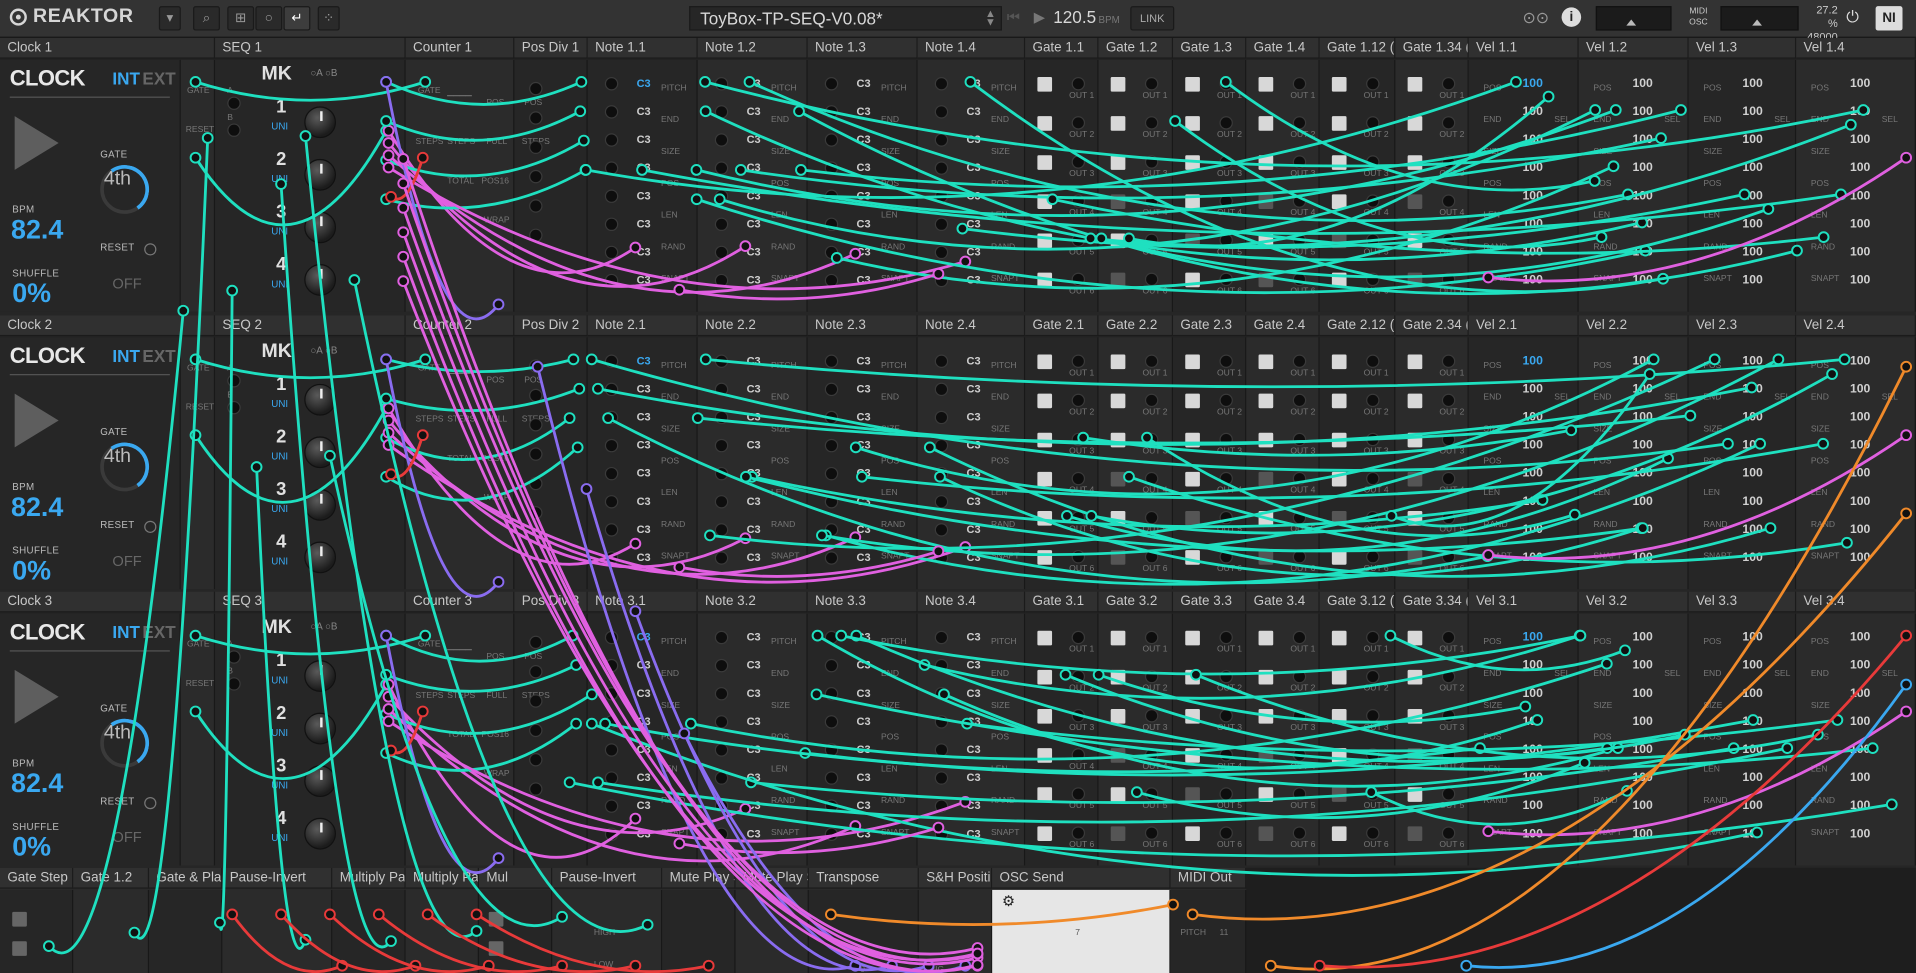  What do you see at coordinates (143, 78) in the screenshot?
I see `int-ext-switch: INT EXT` at bounding box center [143, 78].